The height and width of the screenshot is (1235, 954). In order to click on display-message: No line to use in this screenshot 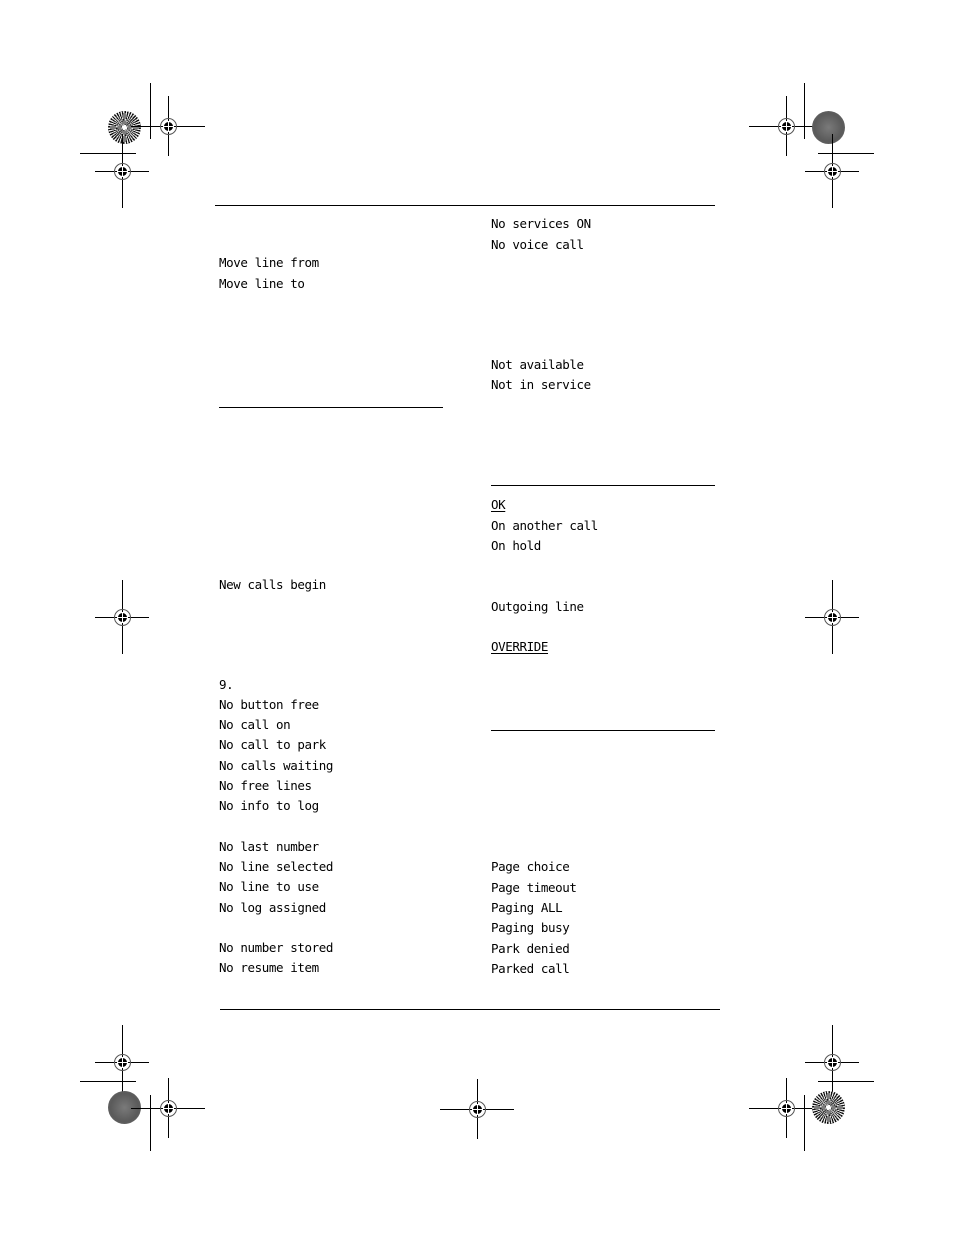, I will do `click(269, 886)`.